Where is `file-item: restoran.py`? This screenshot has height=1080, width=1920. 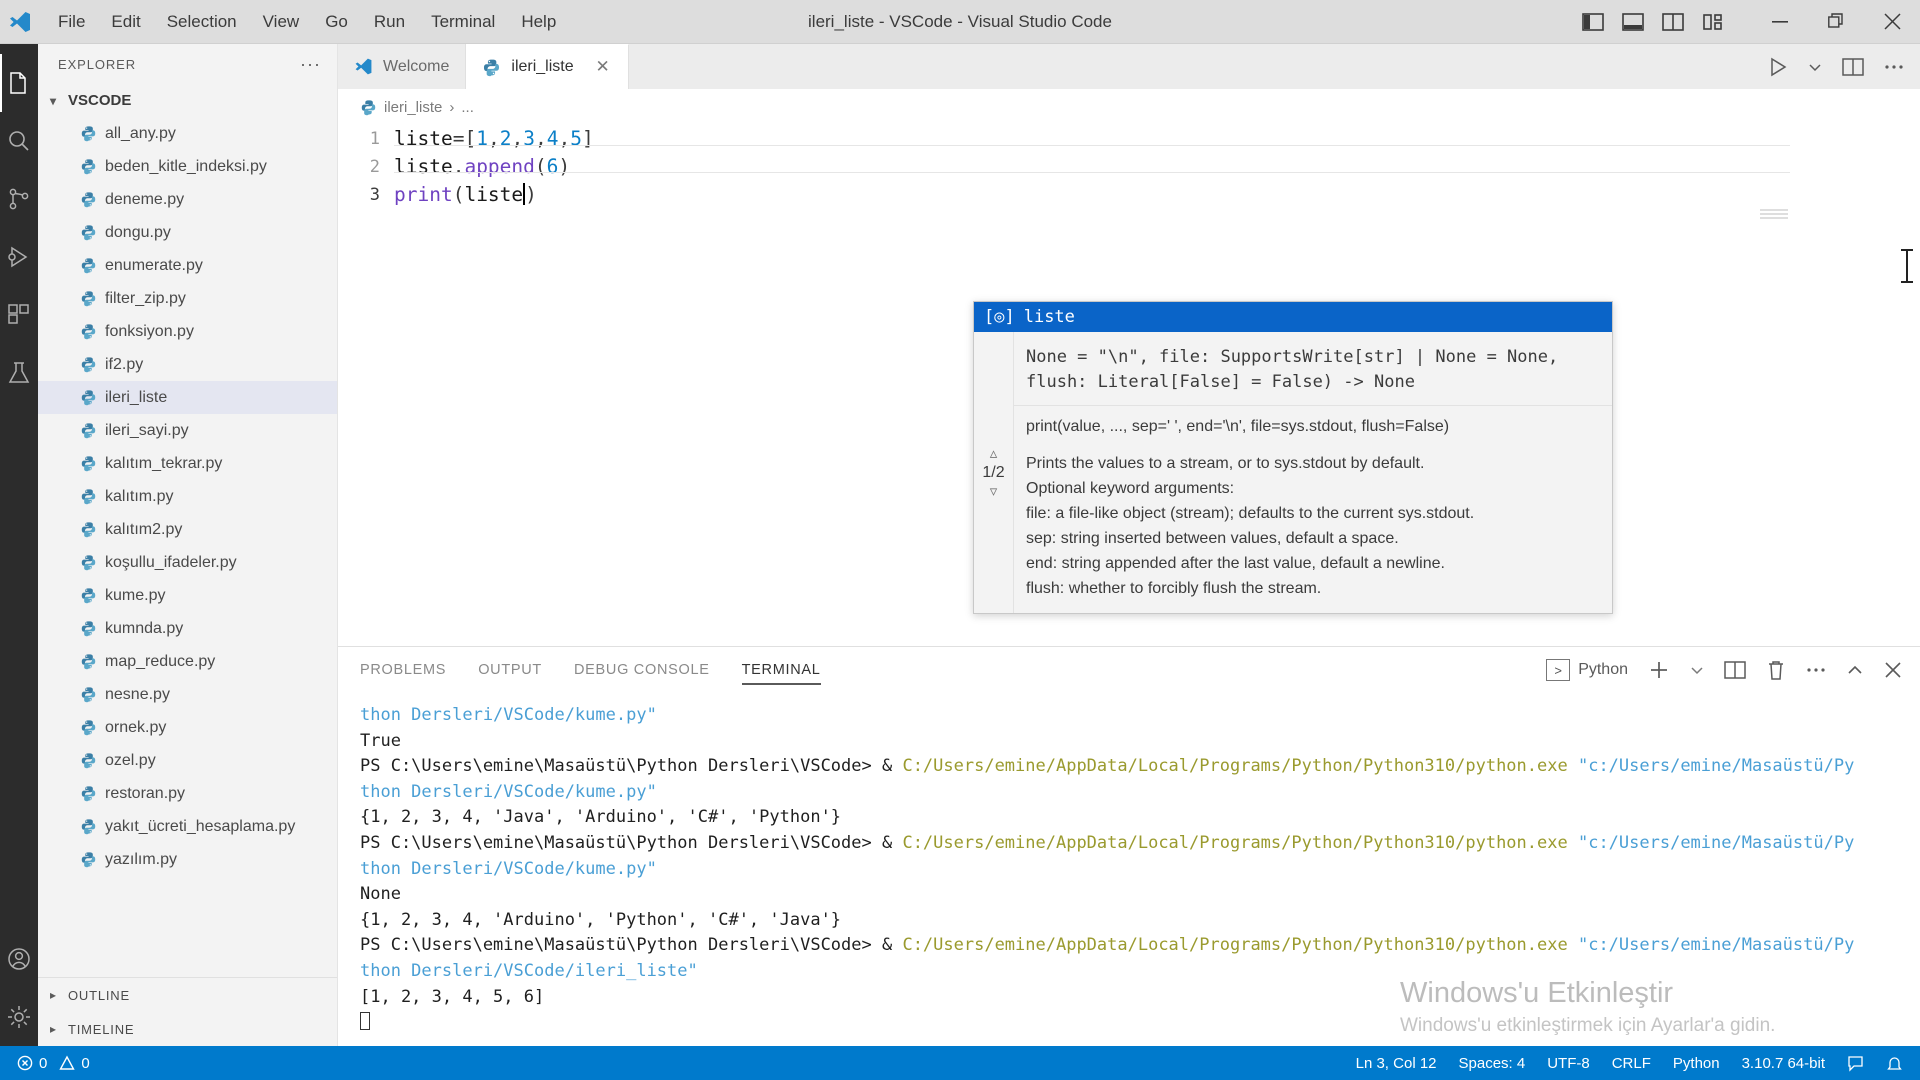
file-item: restoran.py is located at coordinates (187, 793).